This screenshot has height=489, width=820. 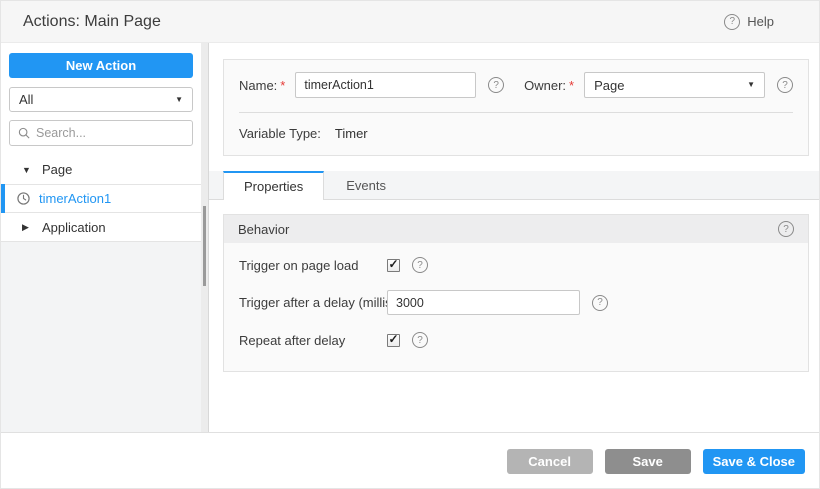 What do you see at coordinates (299, 265) in the screenshot?
I see `trigger-on-page-load-label: Trigger on page load` at bounding box center [299, 265].